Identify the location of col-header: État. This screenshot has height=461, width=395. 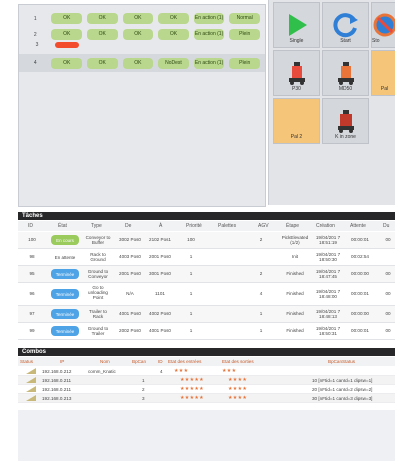
(62, 226).